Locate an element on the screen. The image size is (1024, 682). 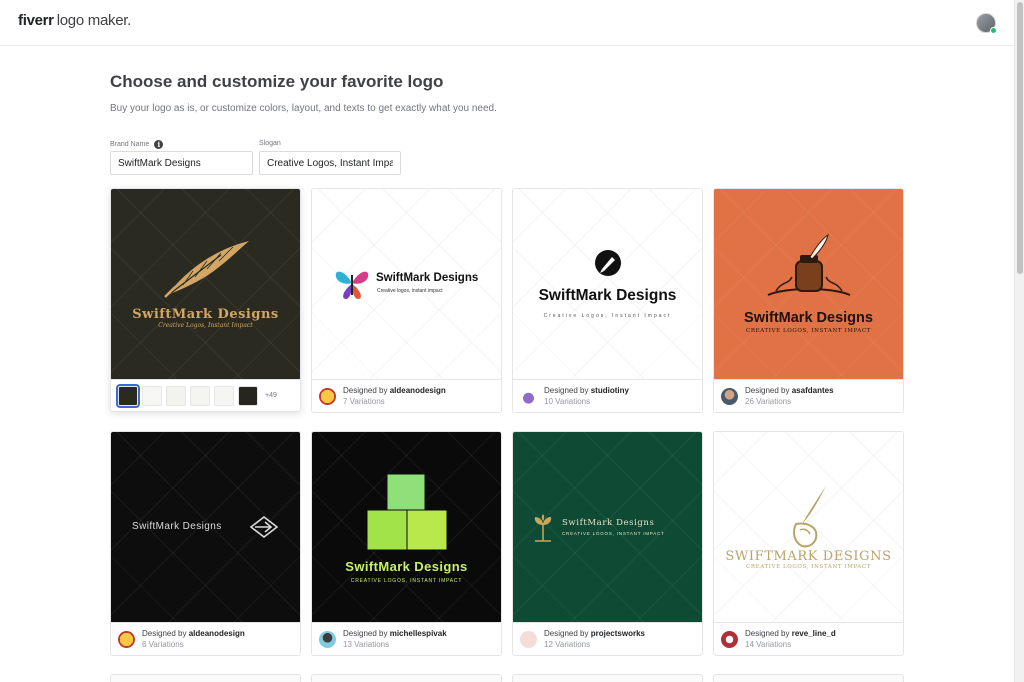
pen-nib-circle-icon is located at coordinates (608, 263).